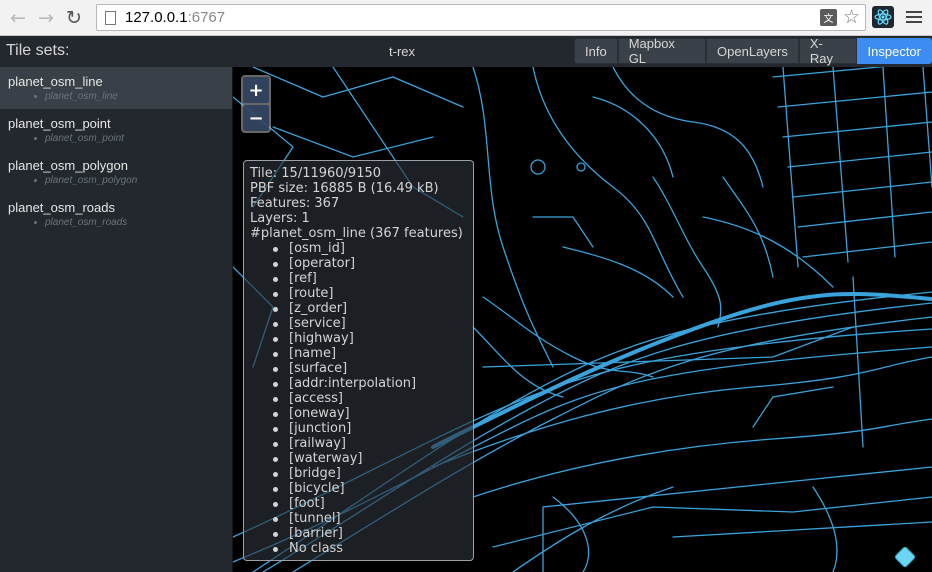 This screenshot has width=932, height=572. Describe the element at coordinates (61, 207) in the screenshot. I see `tileset-name: planet_osm_roads` at that location.